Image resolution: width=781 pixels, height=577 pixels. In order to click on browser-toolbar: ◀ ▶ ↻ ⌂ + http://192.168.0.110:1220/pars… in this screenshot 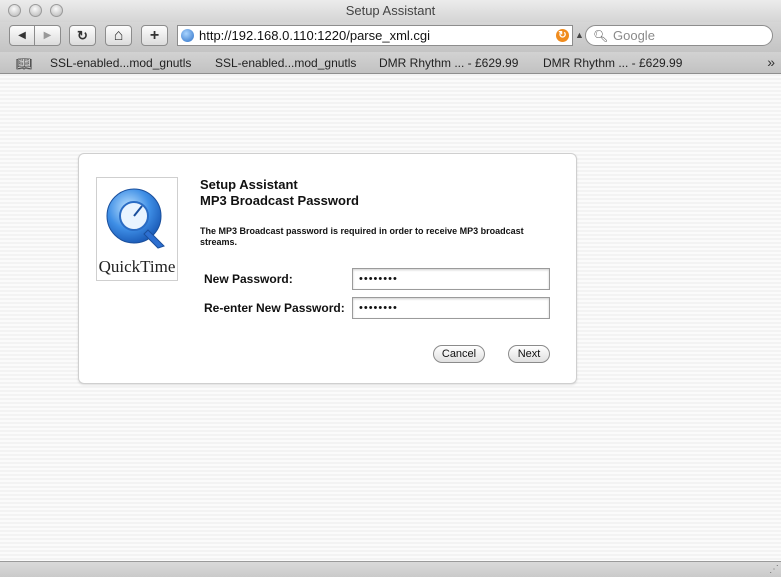, I will do `click(390, 37)`.